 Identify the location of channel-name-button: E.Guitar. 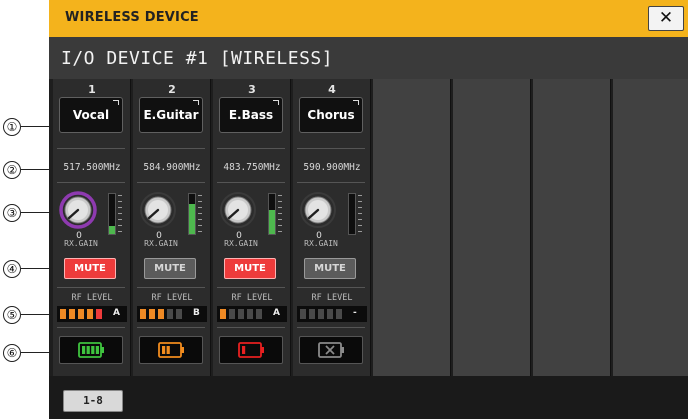
(171, 115).